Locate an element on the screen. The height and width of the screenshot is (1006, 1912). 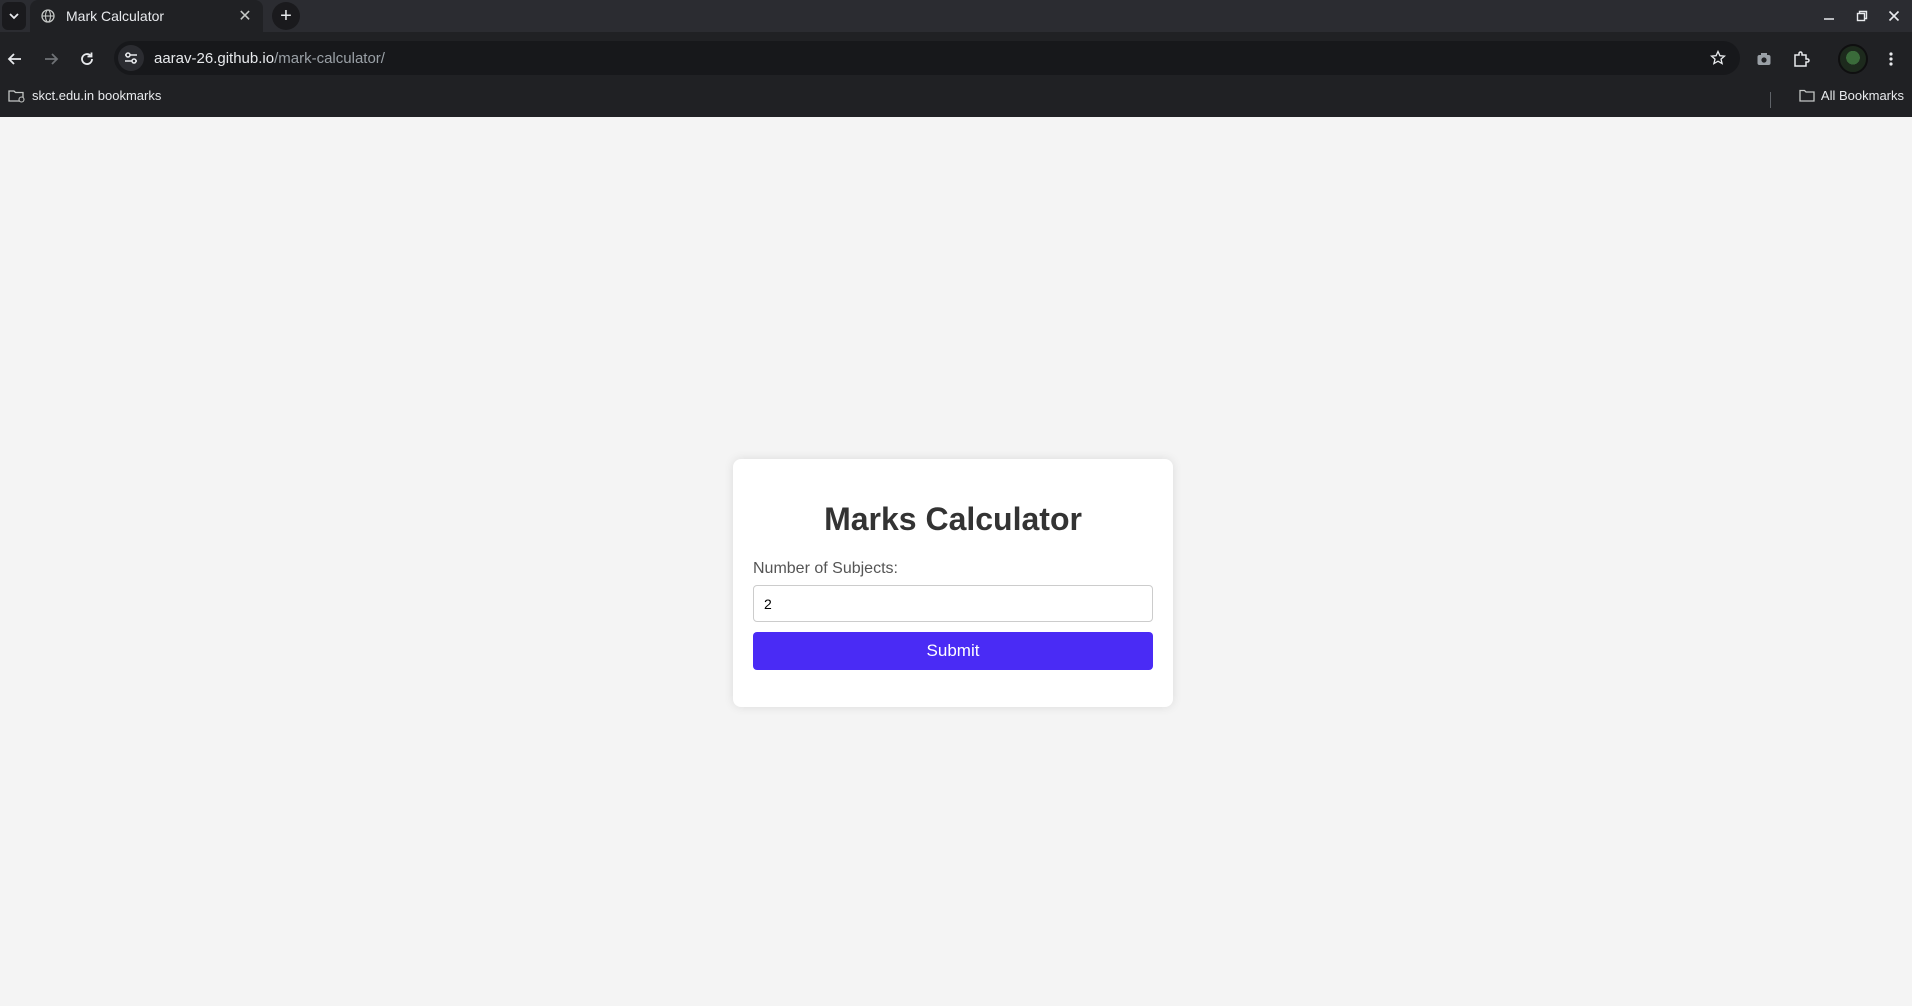
arrow-right-icon is located at coordinates (52, 59).